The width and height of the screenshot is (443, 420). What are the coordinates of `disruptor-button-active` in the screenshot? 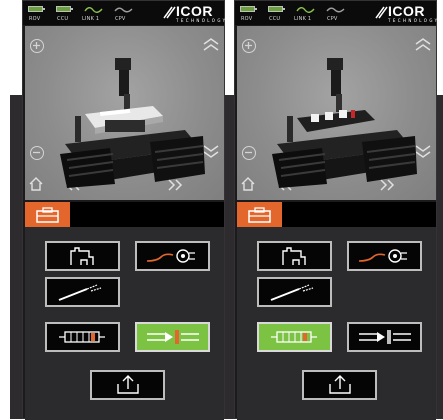 It's located at (294, 337).